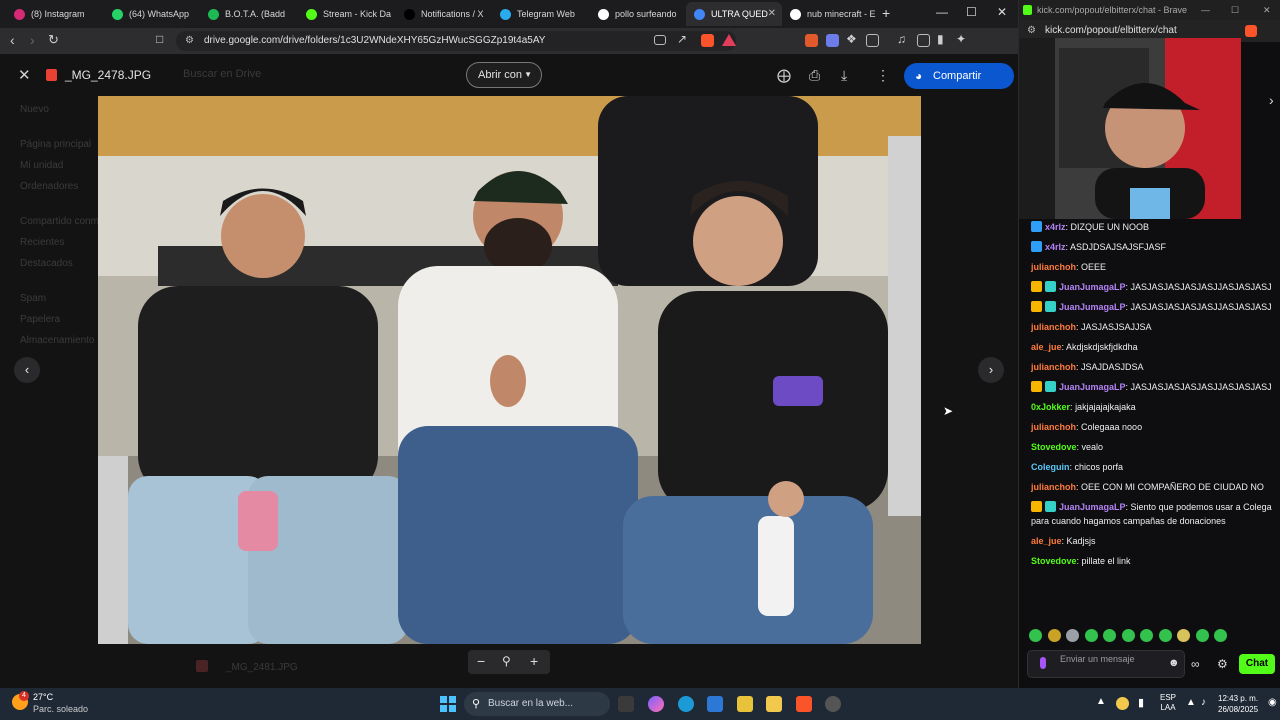 This screenshot has width=1280, height=720. Describe the element at coordinates (43, 697) in the screenshot. I see `weather-temperature: 27°C` at that location.